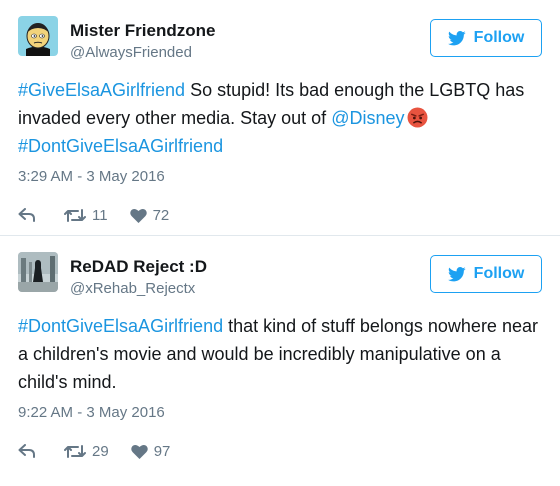 The image size is (560, 486). Describe the element at coordinates (417, 117) in the screenshot. I see `angry-face-emoji` at that location.